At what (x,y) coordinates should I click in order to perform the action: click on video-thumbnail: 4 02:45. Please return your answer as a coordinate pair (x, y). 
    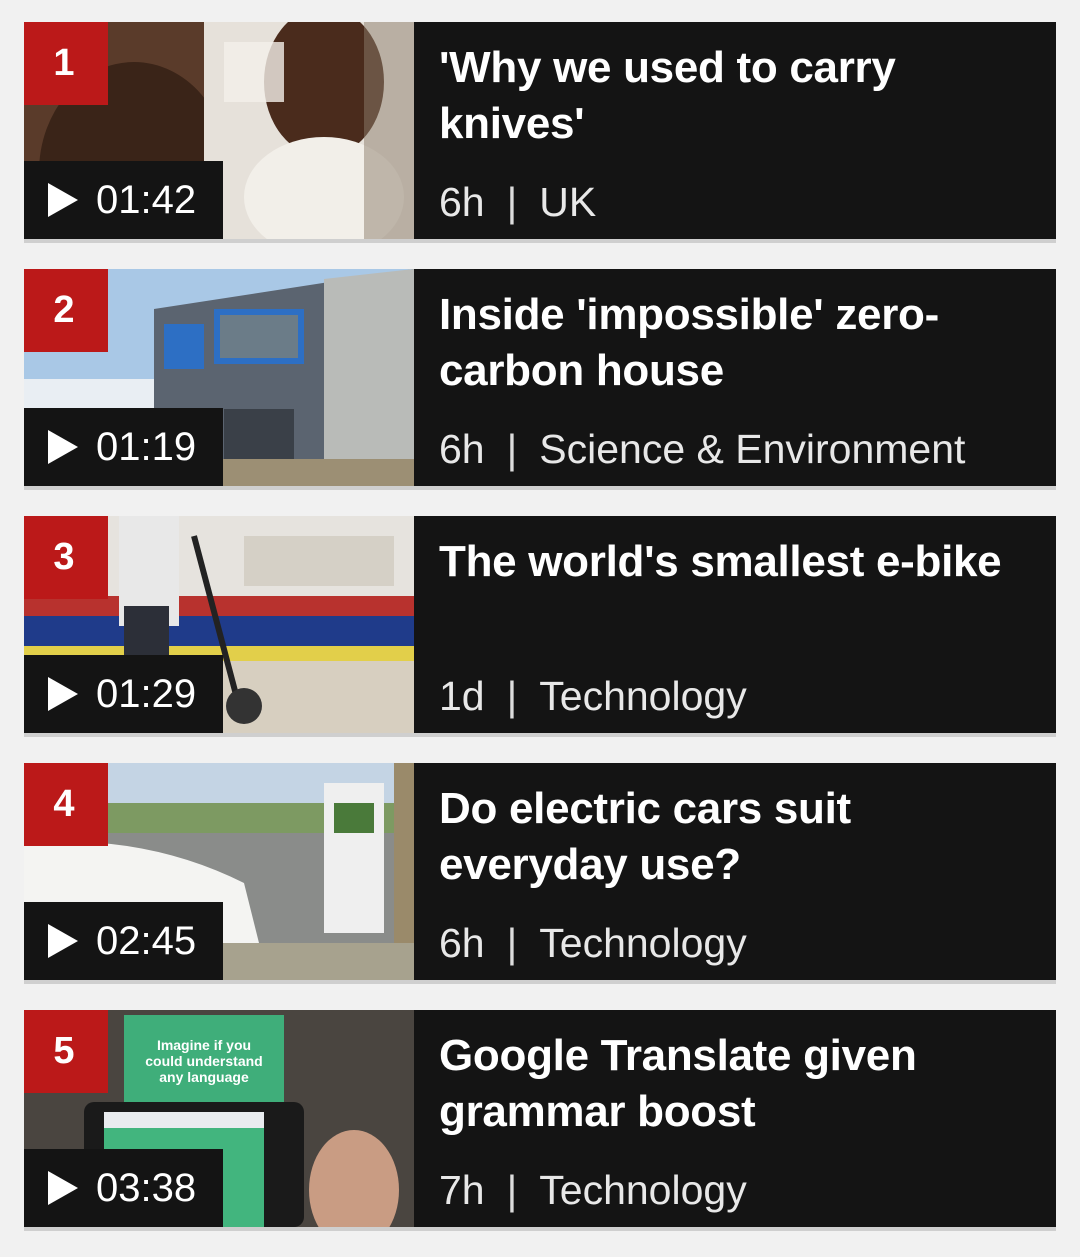
    Looking at the image, I should click on (219, 871).